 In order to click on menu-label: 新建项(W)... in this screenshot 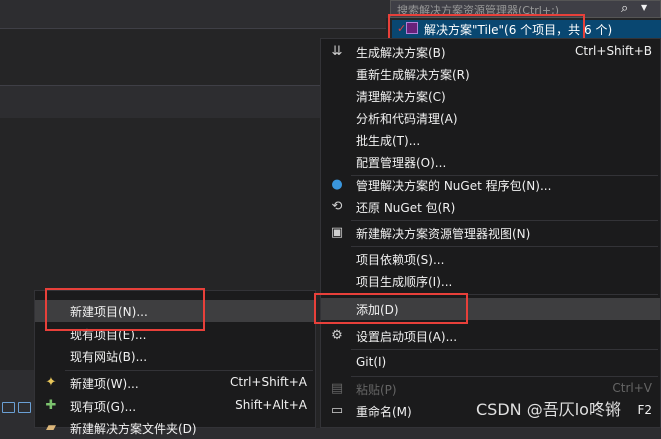, I will do `click(104, 384)`.